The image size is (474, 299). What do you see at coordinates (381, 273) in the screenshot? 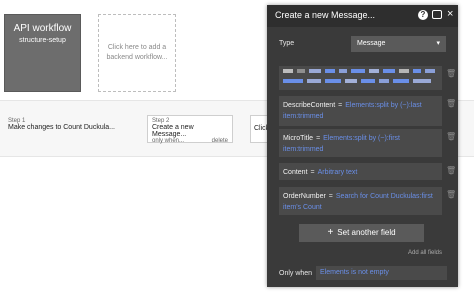
I see `only-when-condition: Elements is not empty` at bounding box center [381, 273].